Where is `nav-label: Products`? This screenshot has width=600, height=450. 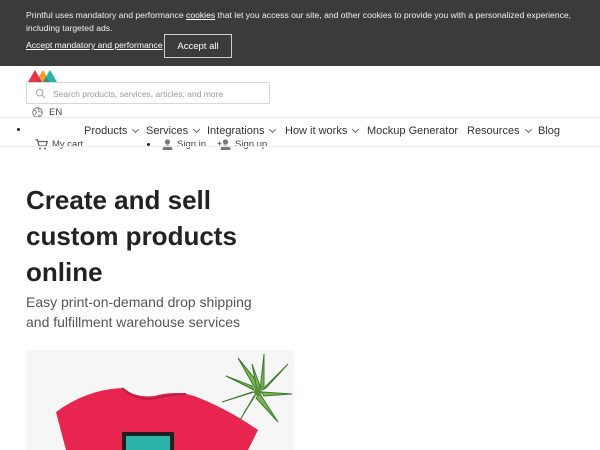
nav-label: Products is located at coordinates (106, 131).